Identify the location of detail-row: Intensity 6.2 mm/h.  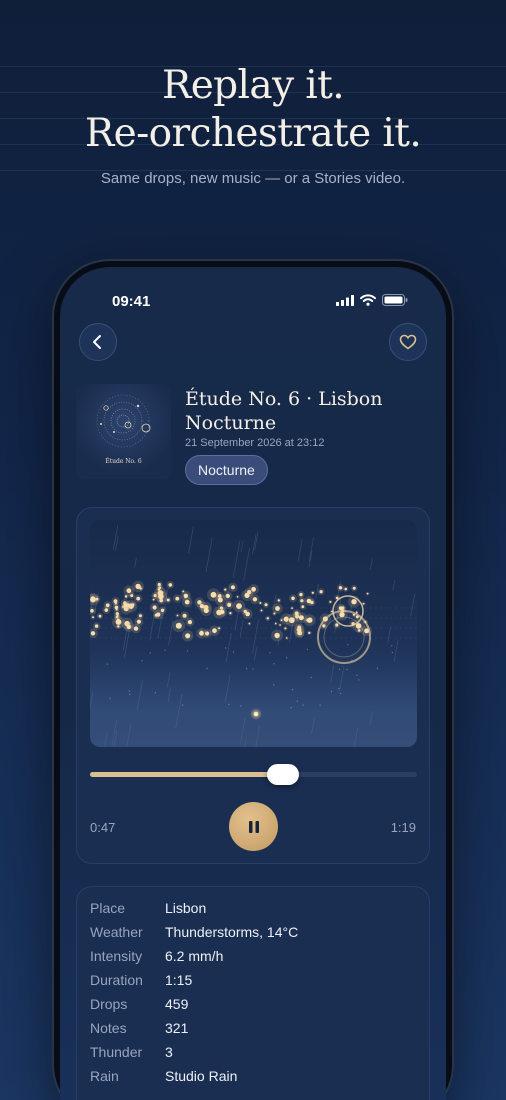
(156, 958).